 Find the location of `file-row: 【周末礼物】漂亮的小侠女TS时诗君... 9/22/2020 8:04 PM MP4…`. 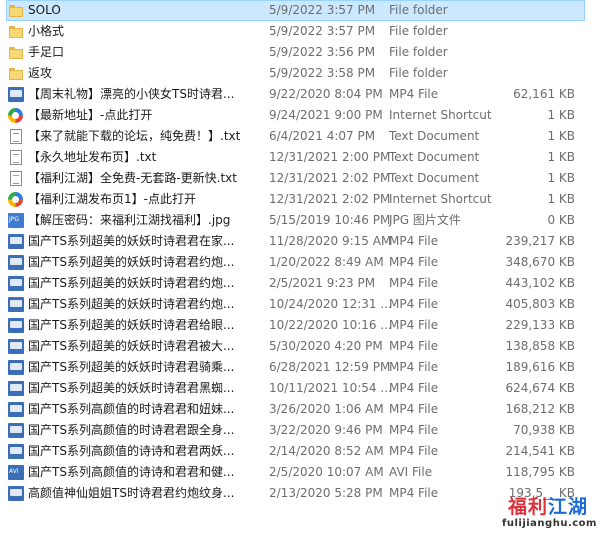

file-row: 【周末礼物】漂亮的小侠女TS时诗君... 9/22/2020 8:04 PM MP4… is located at coordinates (303, 94).